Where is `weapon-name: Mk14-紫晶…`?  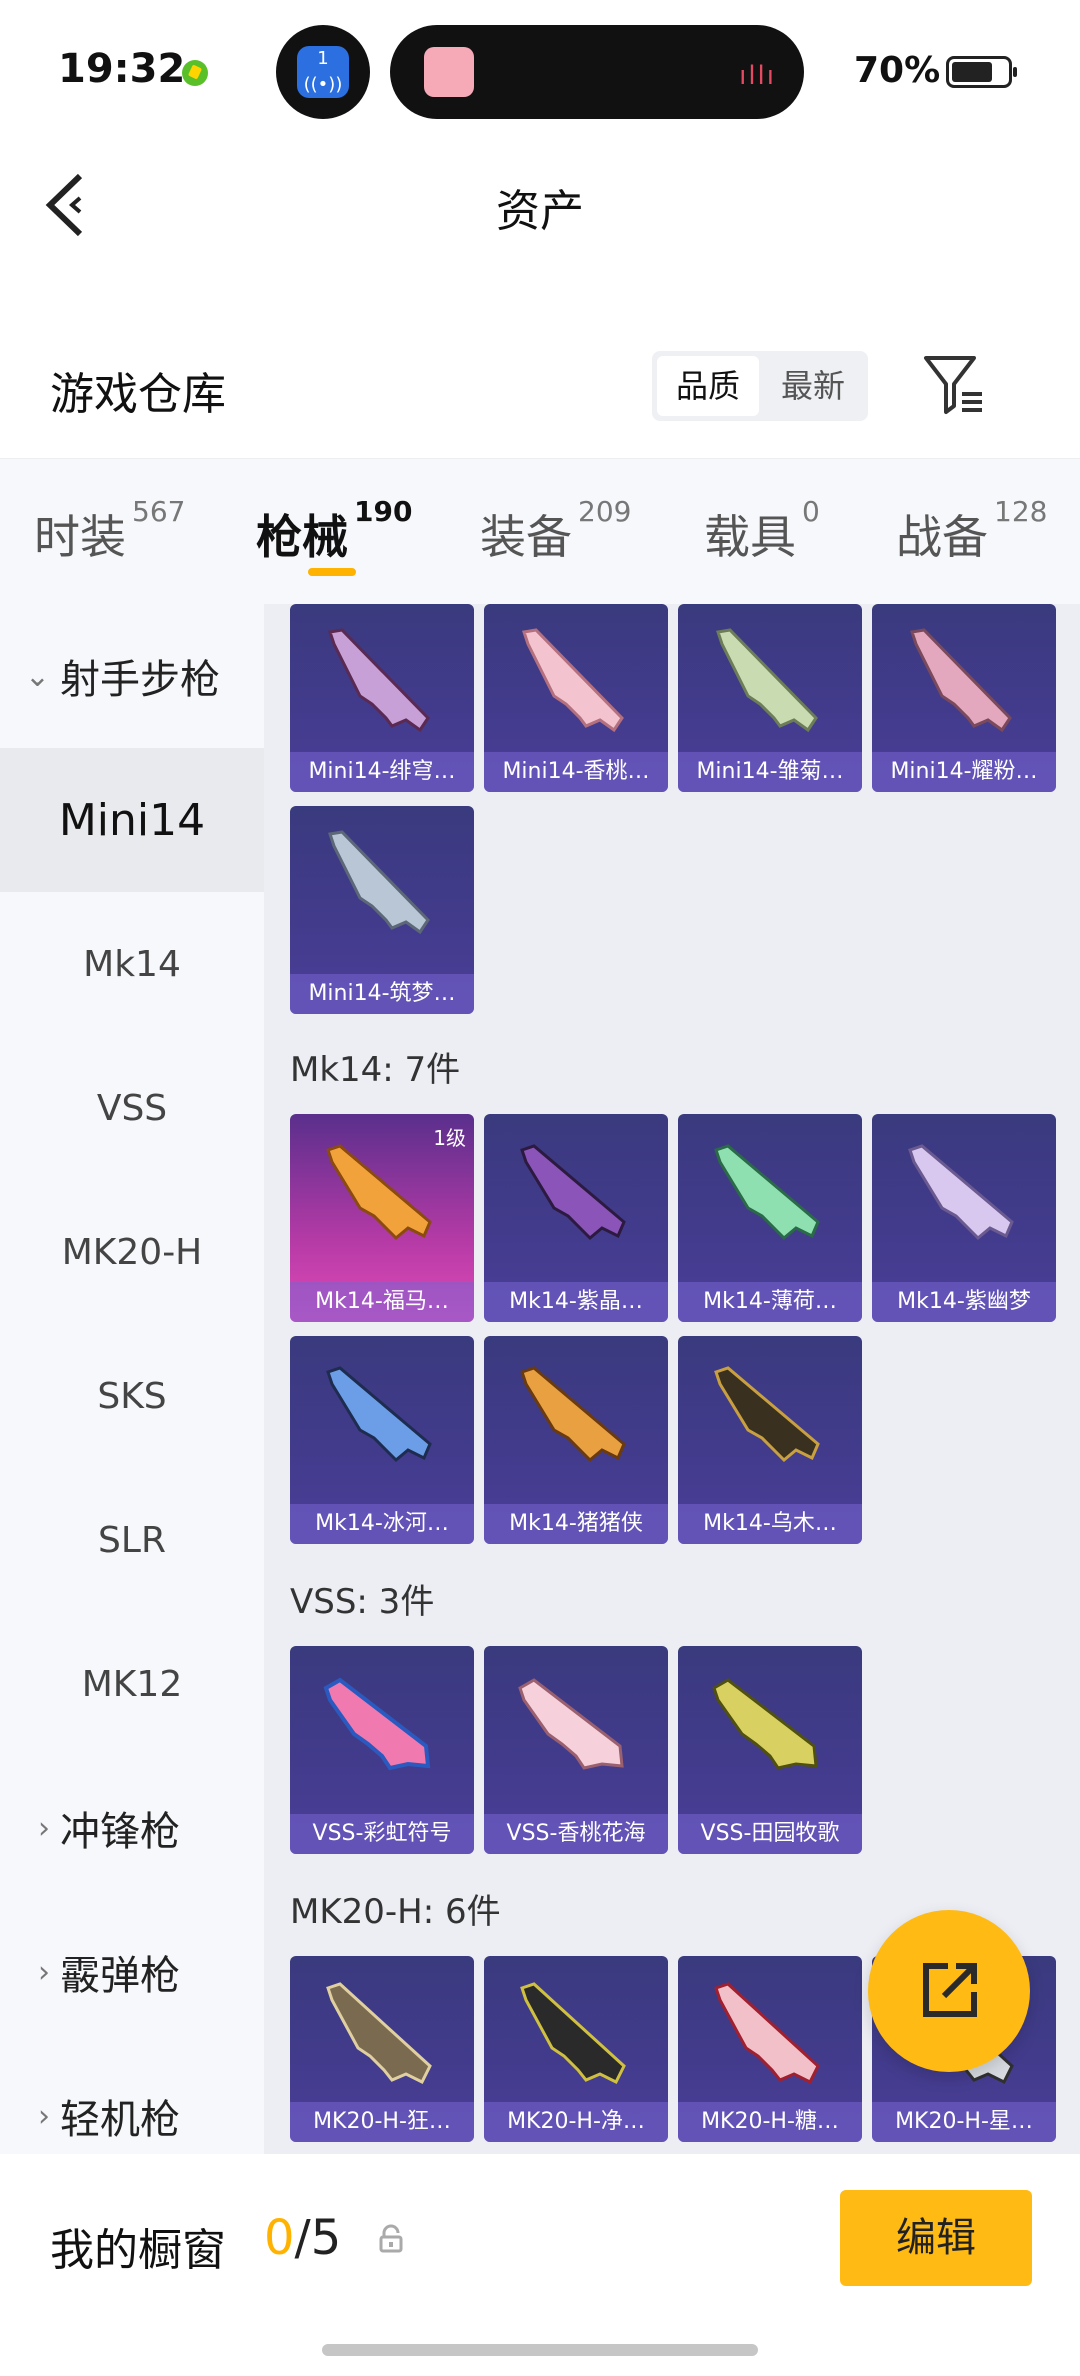 weapon-name: Mk14-紫晶… is located at coordinates (576, 1302).